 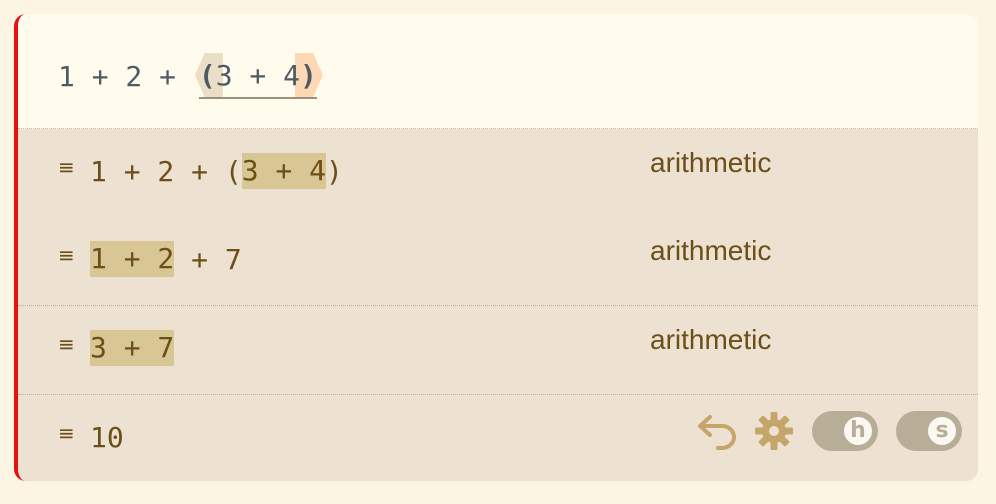 I want to click on expression-input: 1 + 2 + ( 3 + 4 ), so click(x=190, y=76).